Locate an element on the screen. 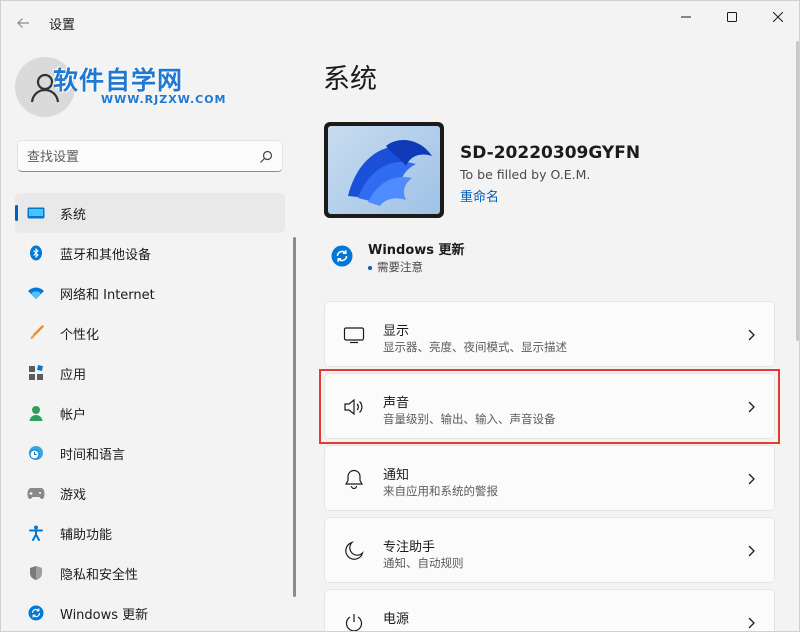  sidebar-item-personalization: 个性化 is located at coordinates (150, 333).